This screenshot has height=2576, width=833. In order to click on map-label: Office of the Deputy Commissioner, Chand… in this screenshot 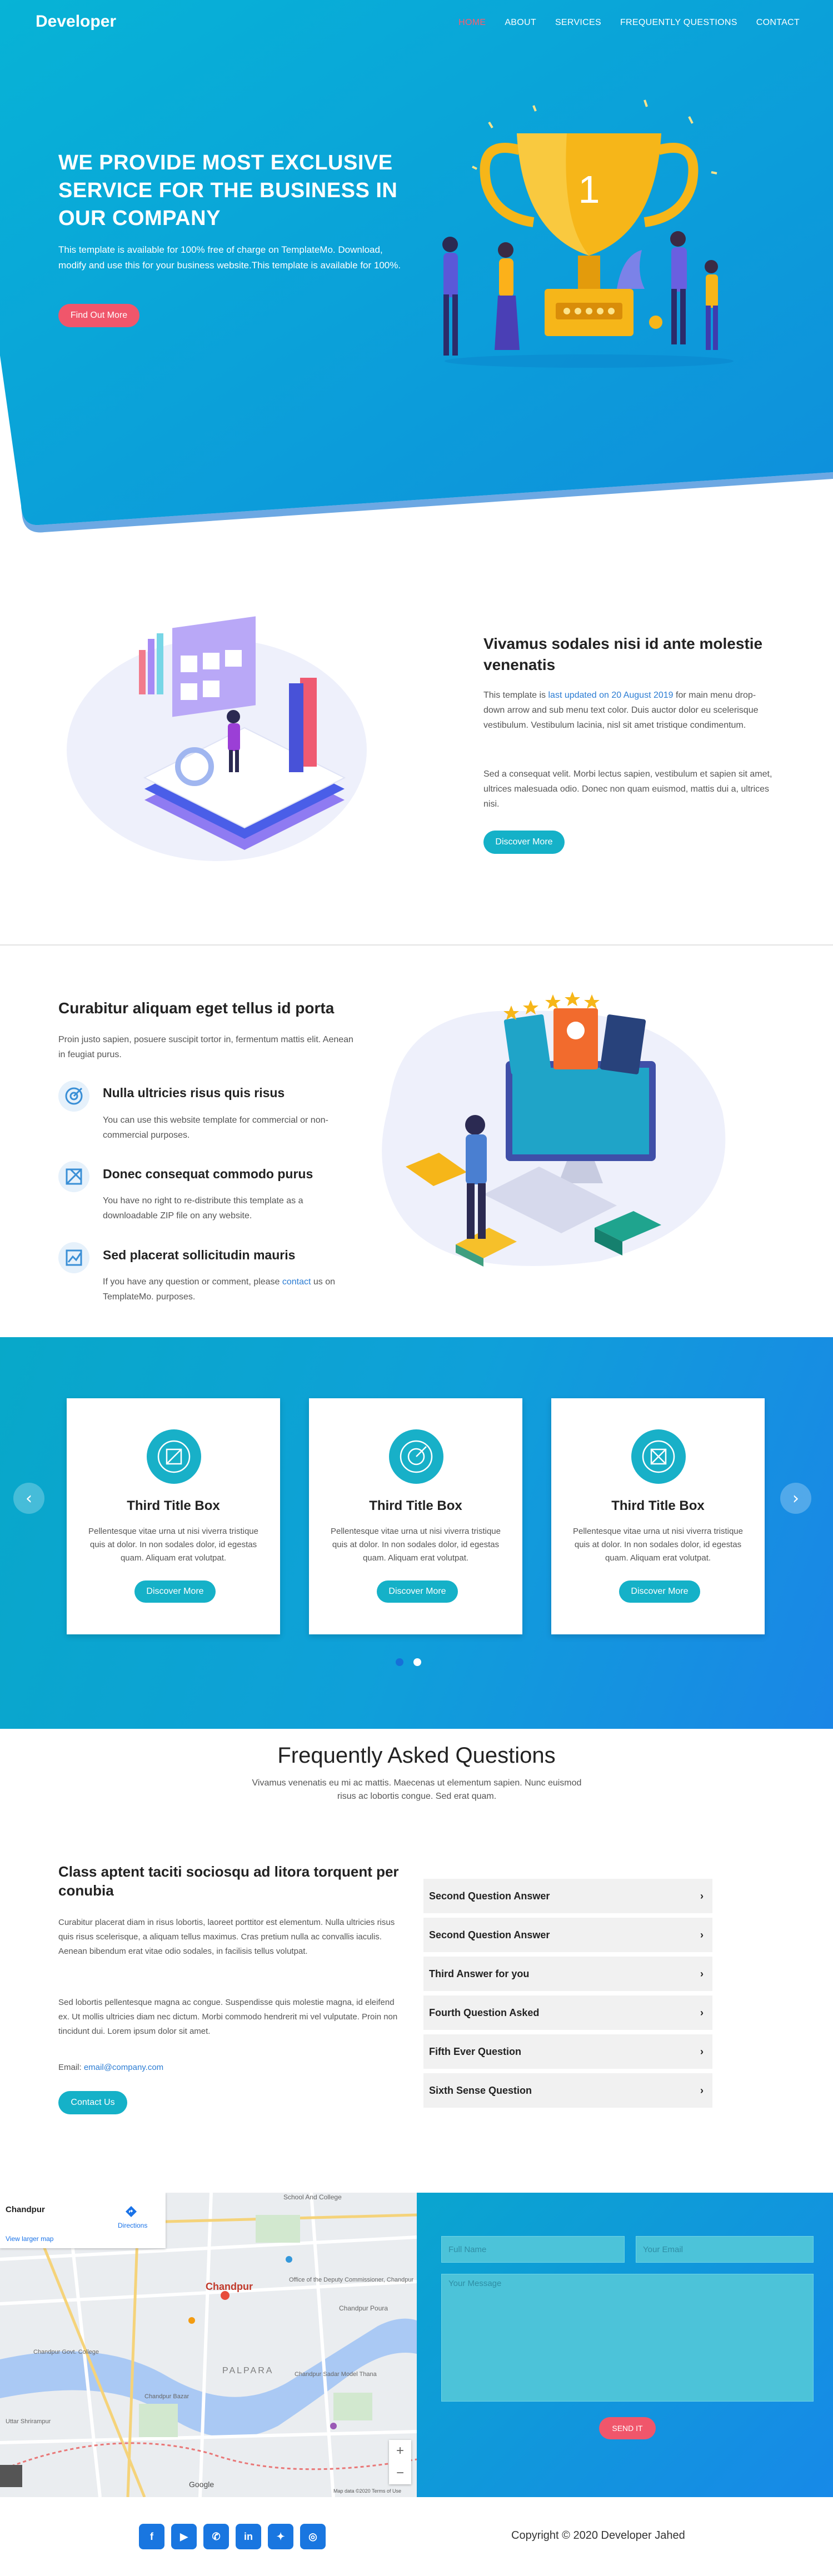, I will do `click(352, 2280)`.